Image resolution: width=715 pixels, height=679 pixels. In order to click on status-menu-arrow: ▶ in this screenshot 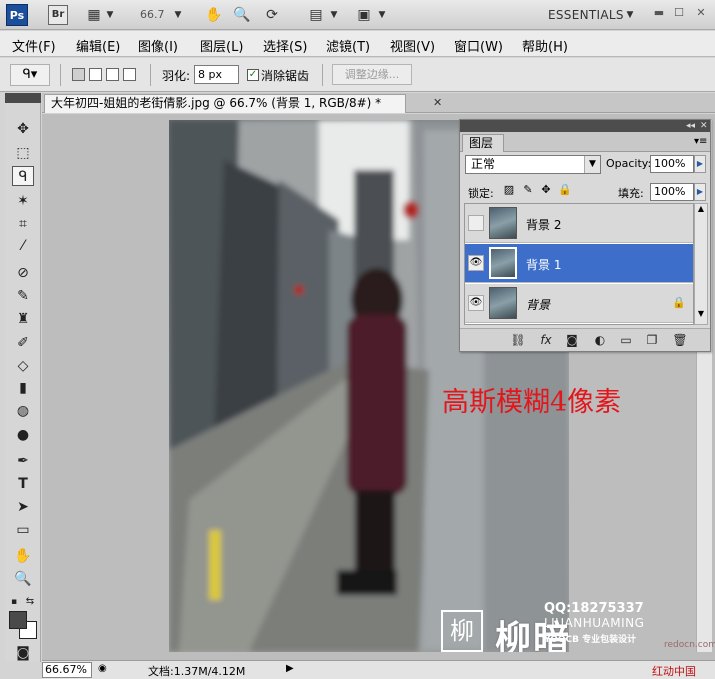, I will do `click(290, 668)`.